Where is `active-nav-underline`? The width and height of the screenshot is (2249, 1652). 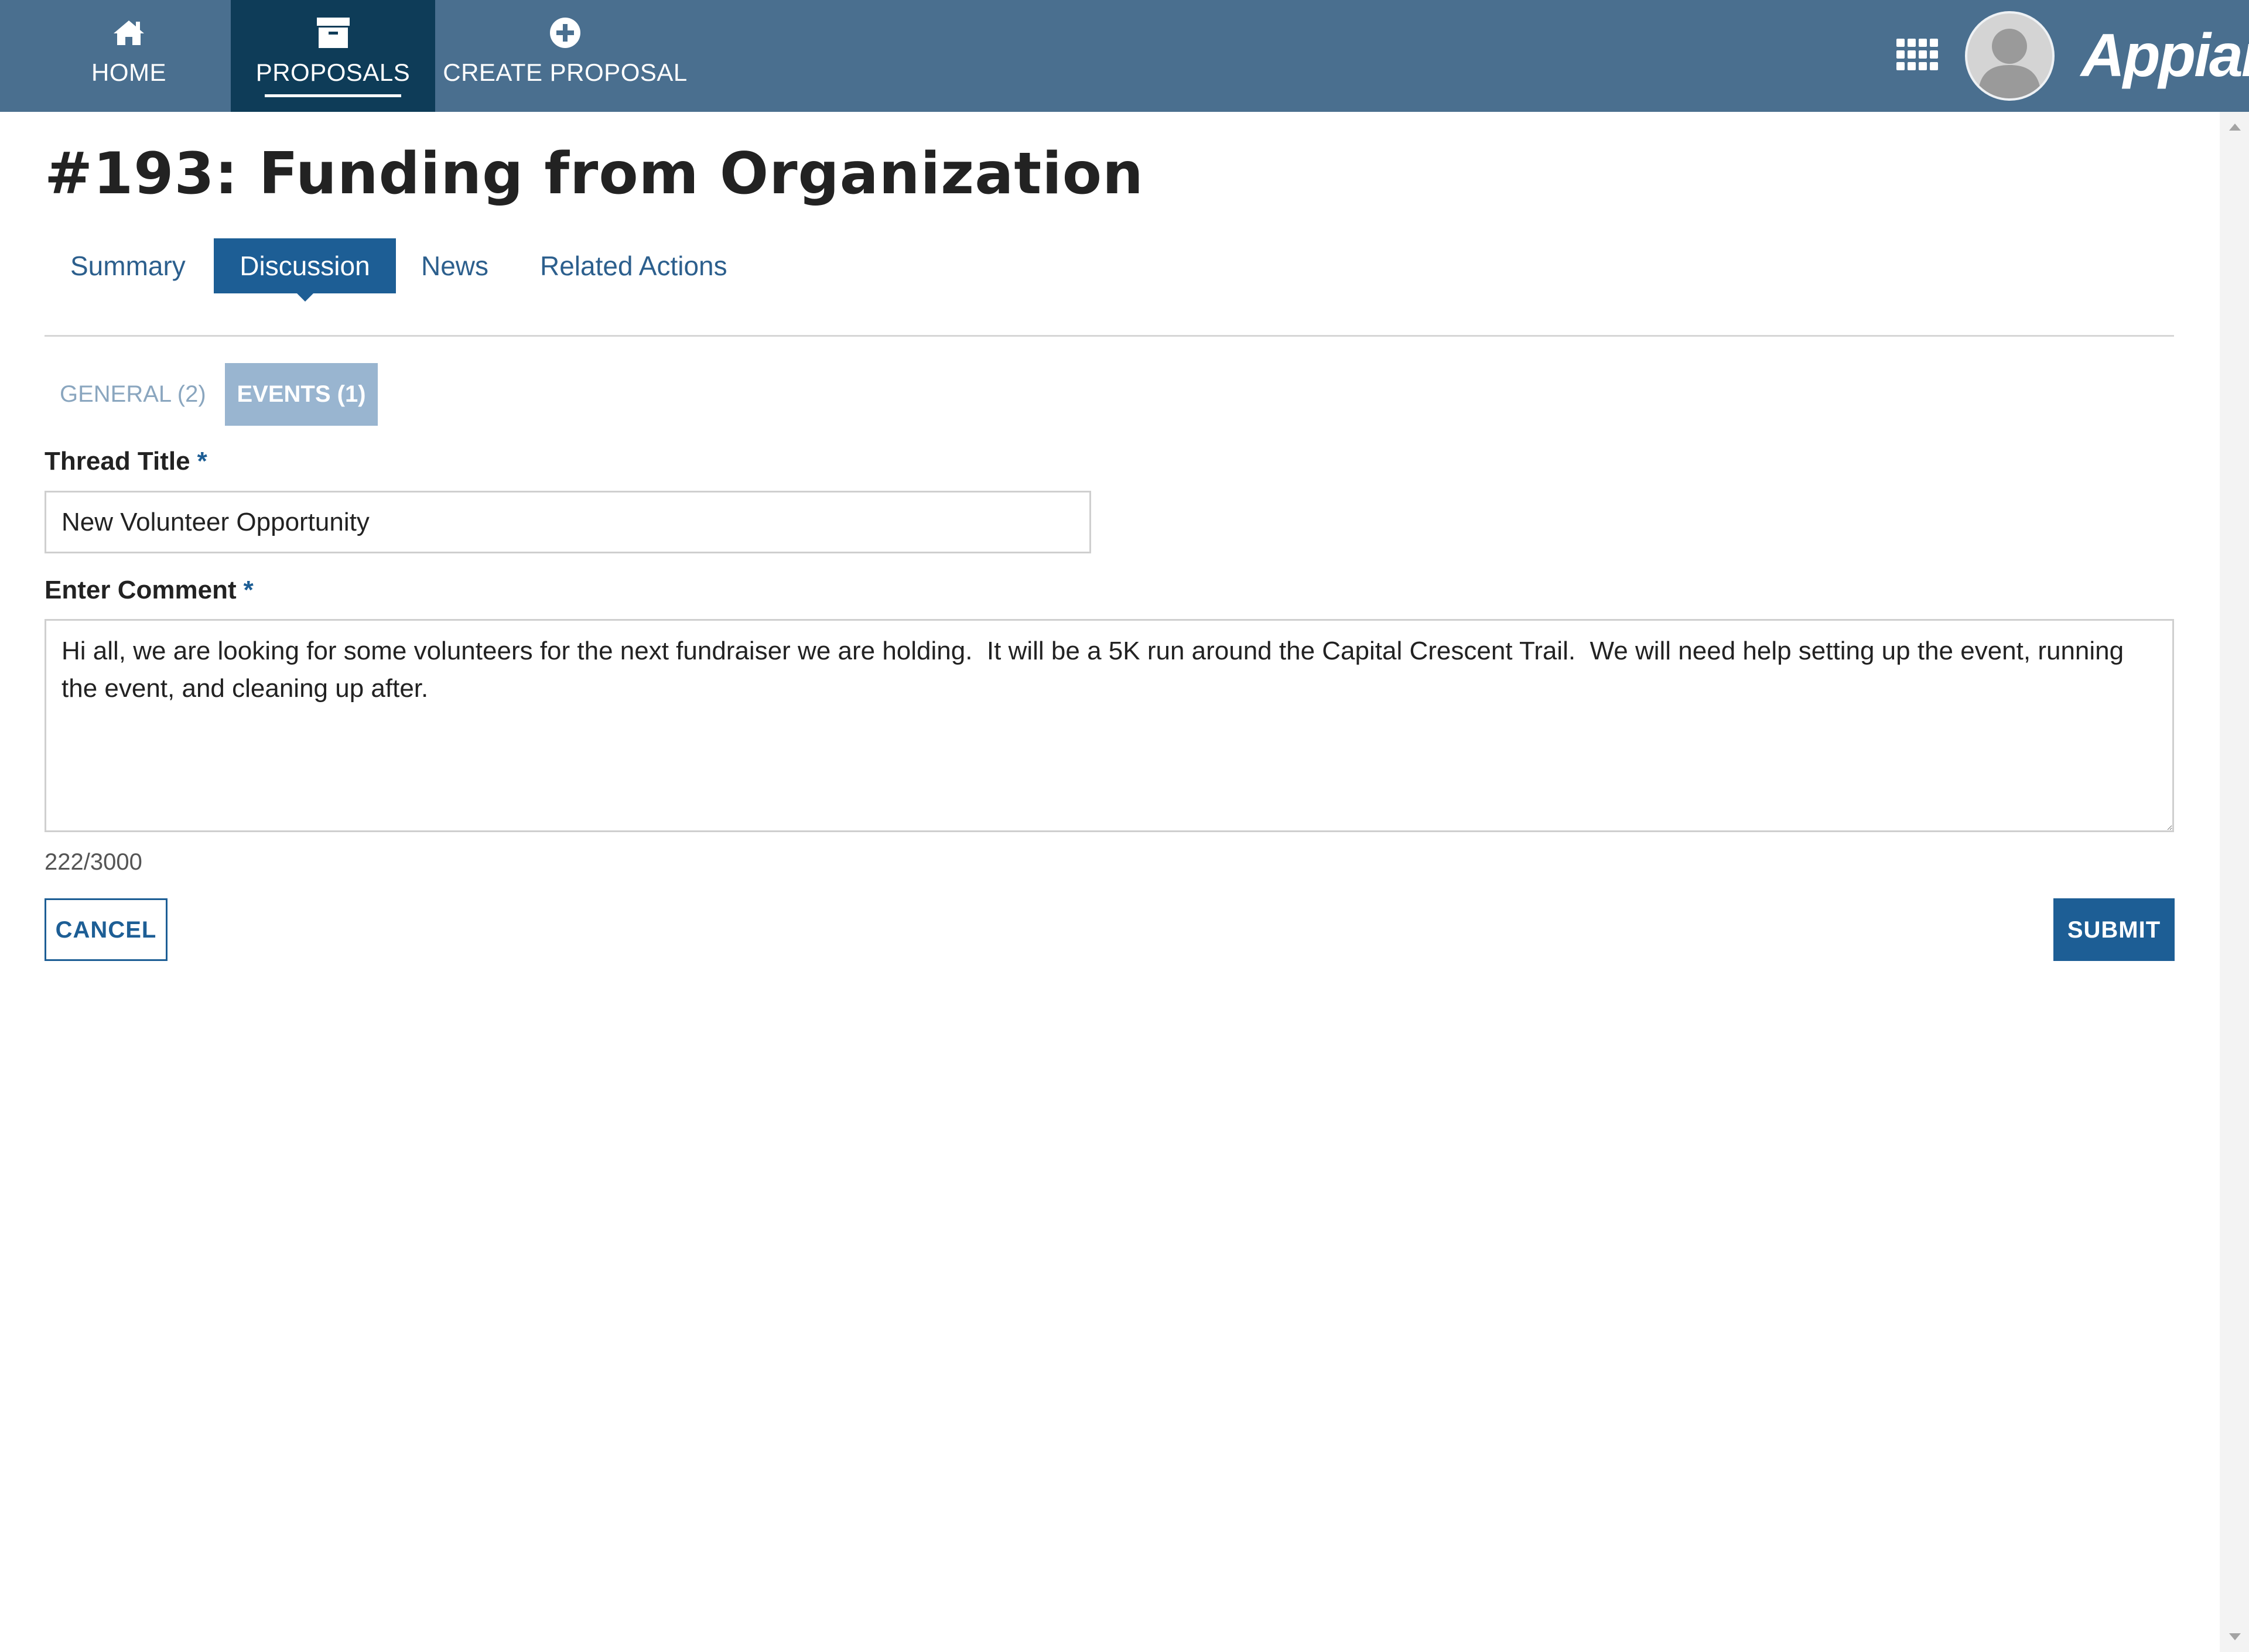 active-nav-underline is located at coordinates (333, 95).